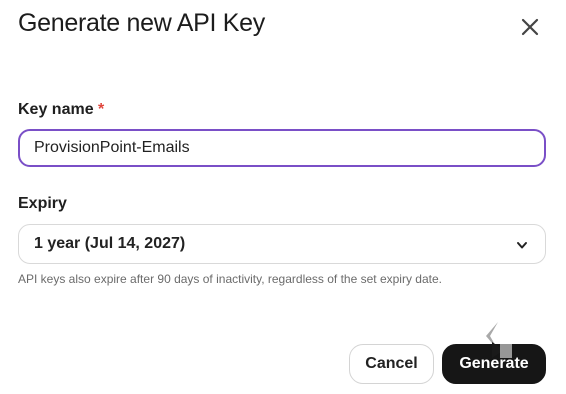  I want to click on close-icon, so click(530, 27).